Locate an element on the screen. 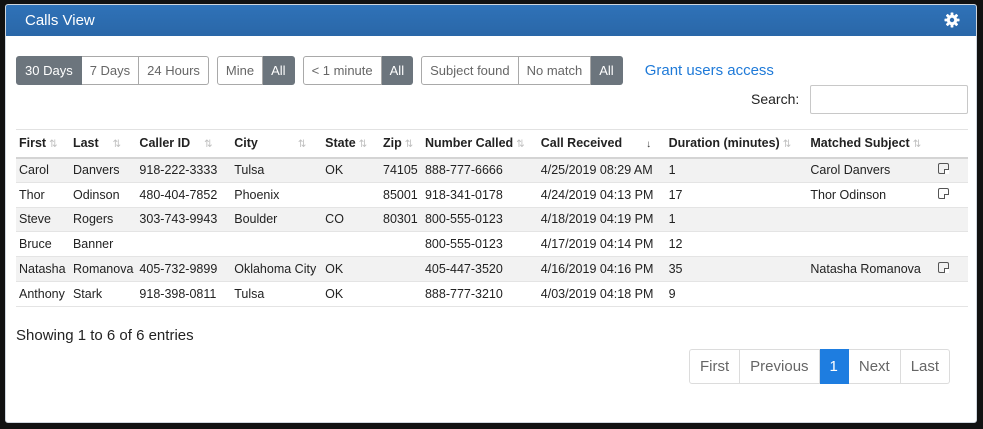 This screenshot has height=429, width=983. filter-duration-all: All is located at coordinates (397, 70).